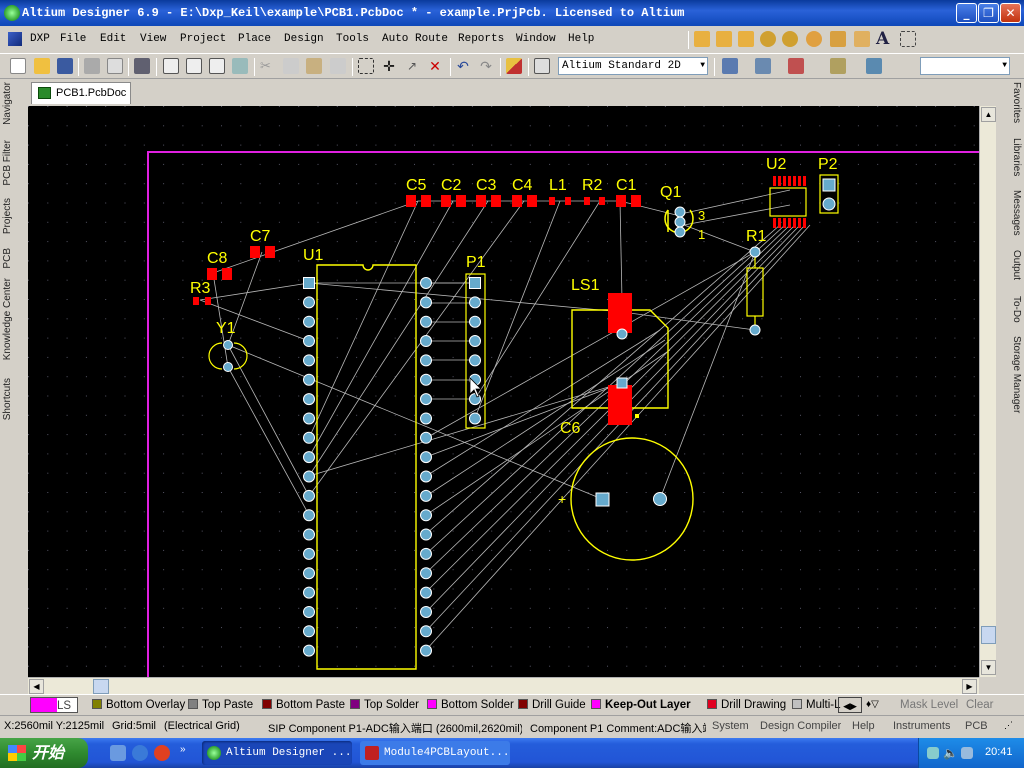 This screenshot has width=1024, height=768. What do you see at coordinates (633, 66) in the screenshot?
I see `view-config-combo: Altium Standard 2D ▼` at bounding box center [633, 66].